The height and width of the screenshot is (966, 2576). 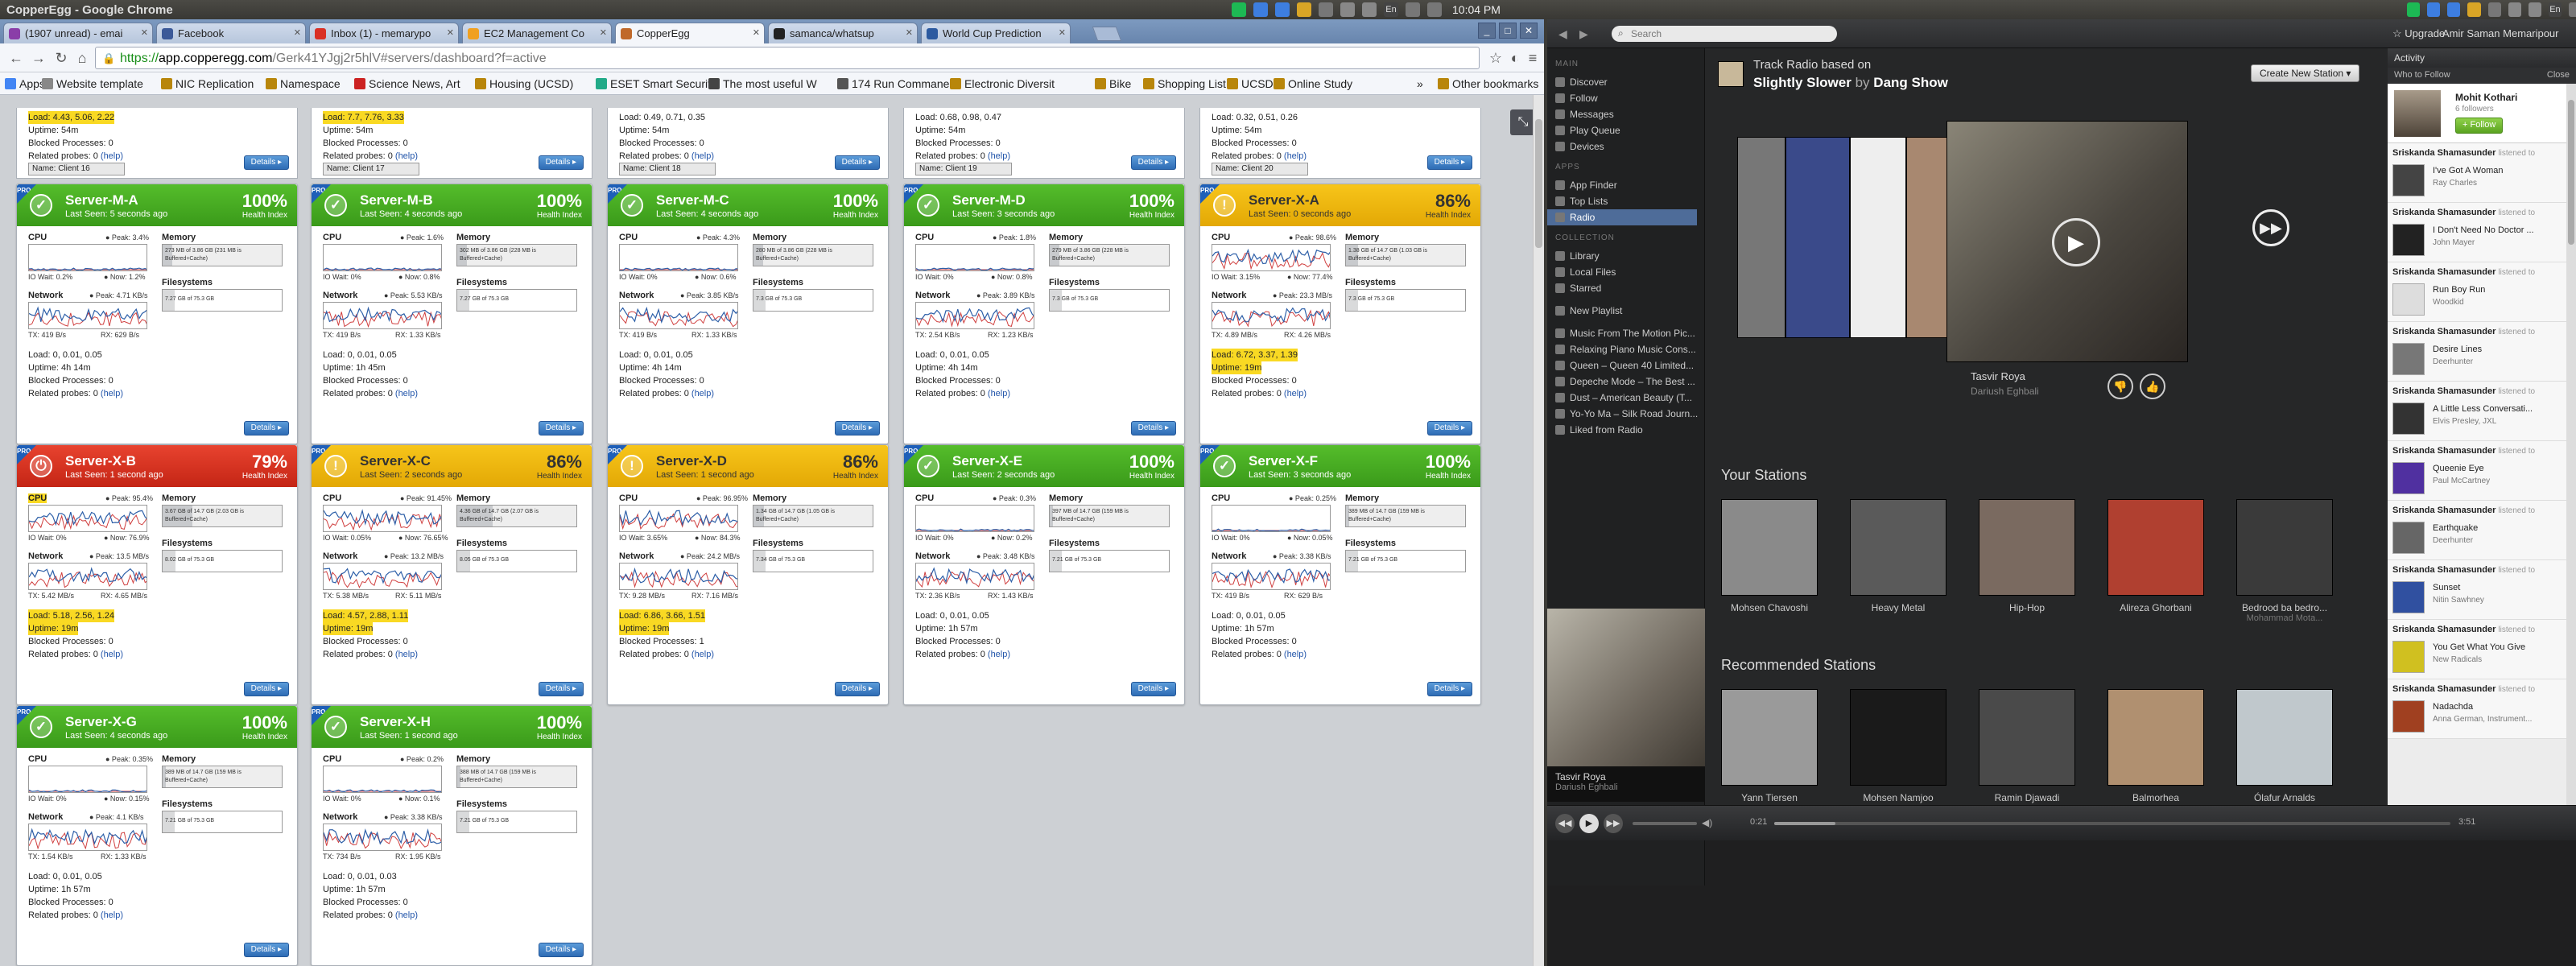 What do you see at coordinates (1184, 83) in the screenshot?
I see `bookmark-item: Shopping List` at bounding box center [1184, 83].